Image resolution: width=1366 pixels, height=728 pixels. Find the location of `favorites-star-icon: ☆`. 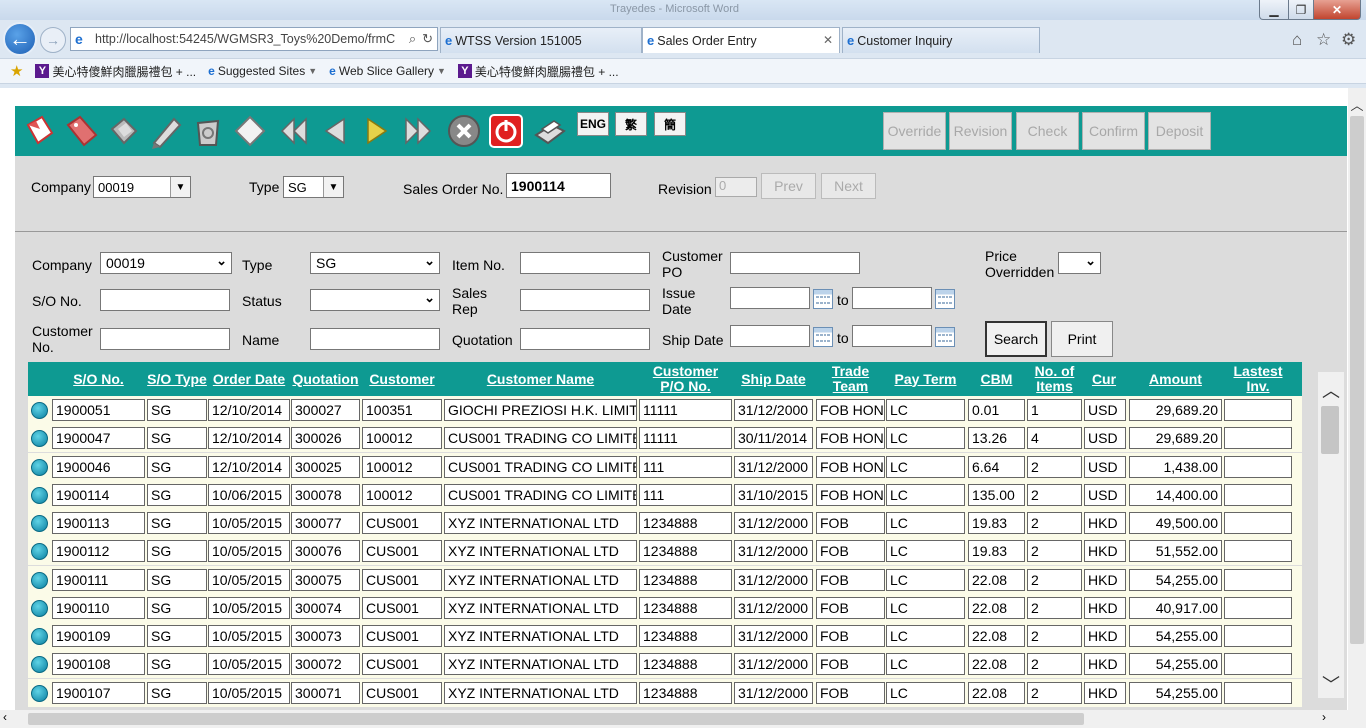

favorites-star-icon: ☆ is located at coordinates (1323, 40).